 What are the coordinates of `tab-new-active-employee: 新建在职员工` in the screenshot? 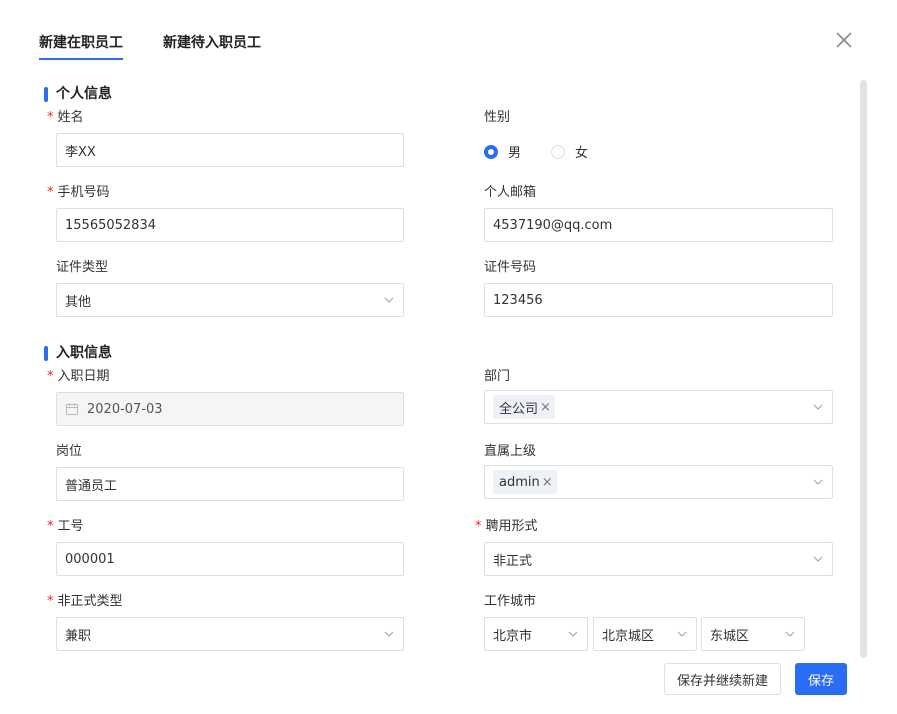 It's located at (81, 31).